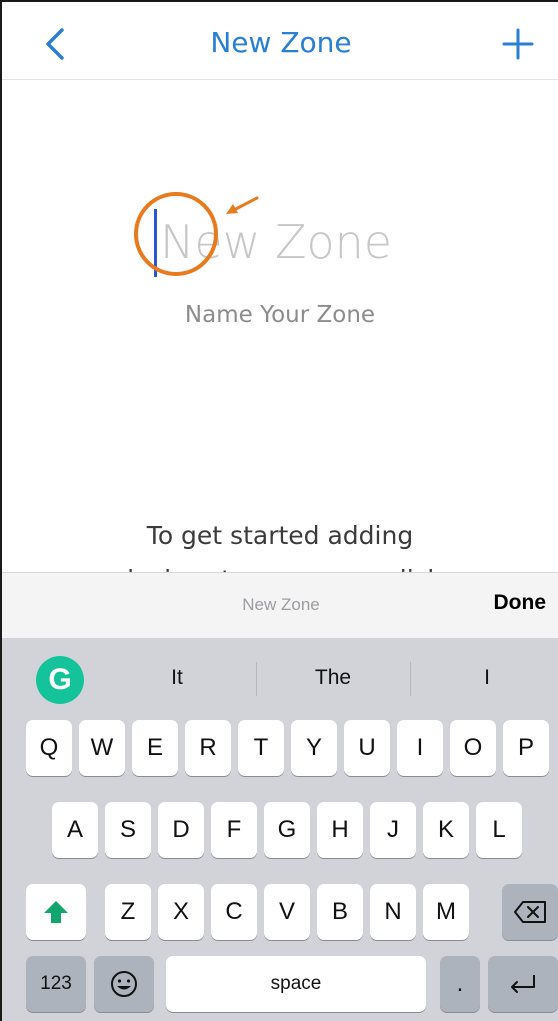 This screenshot has width=558, height=1021. Describe the element at coordinates (473, 748) in the screenshot. I see `key-o: O` at that location.